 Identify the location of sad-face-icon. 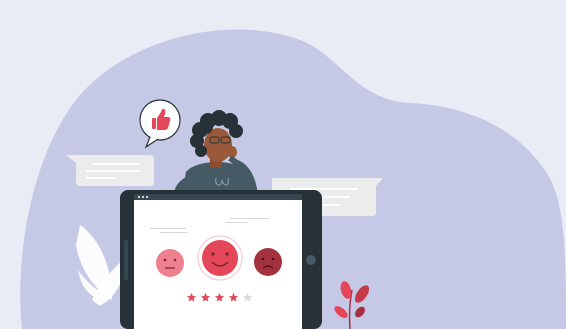
(268, 262).